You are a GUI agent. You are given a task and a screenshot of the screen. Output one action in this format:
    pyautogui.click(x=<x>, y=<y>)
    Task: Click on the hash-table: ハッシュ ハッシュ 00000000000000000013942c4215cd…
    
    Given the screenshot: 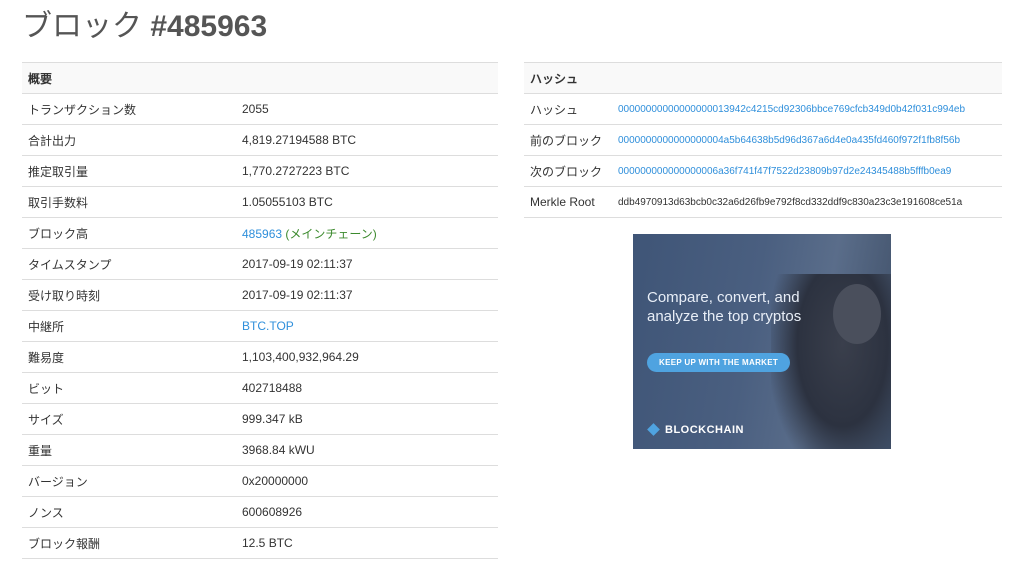 What is the action you would take?
    pyautogui.click(x=763, y=140)
    